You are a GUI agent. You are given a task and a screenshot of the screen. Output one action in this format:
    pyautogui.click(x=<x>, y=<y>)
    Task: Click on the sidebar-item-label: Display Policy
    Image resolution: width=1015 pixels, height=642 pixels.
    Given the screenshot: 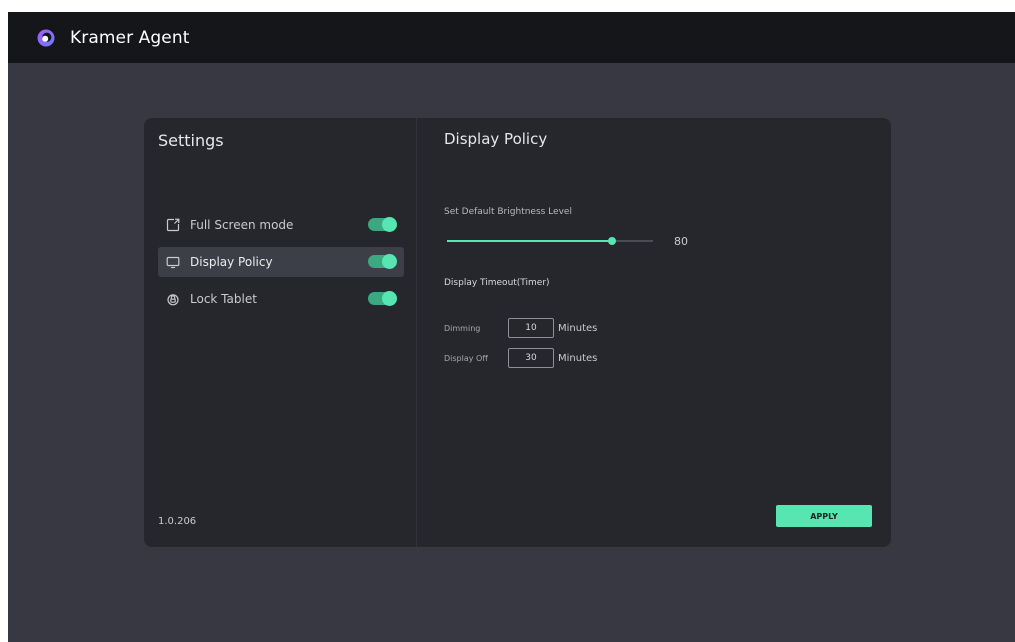 What is the action you would take?
    pyautogui.click(x=231, y=262)
    